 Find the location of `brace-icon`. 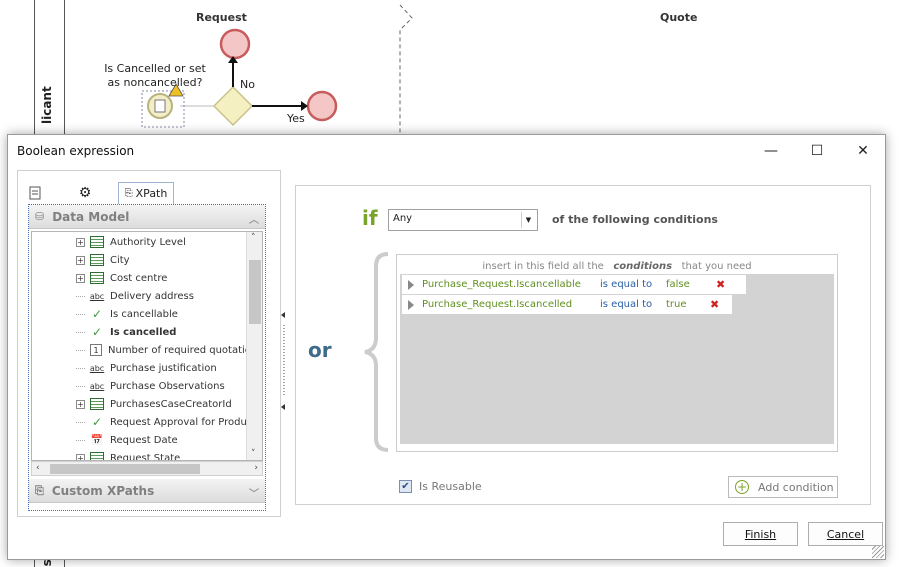

brace-icon is located at coordinates (376, 352).